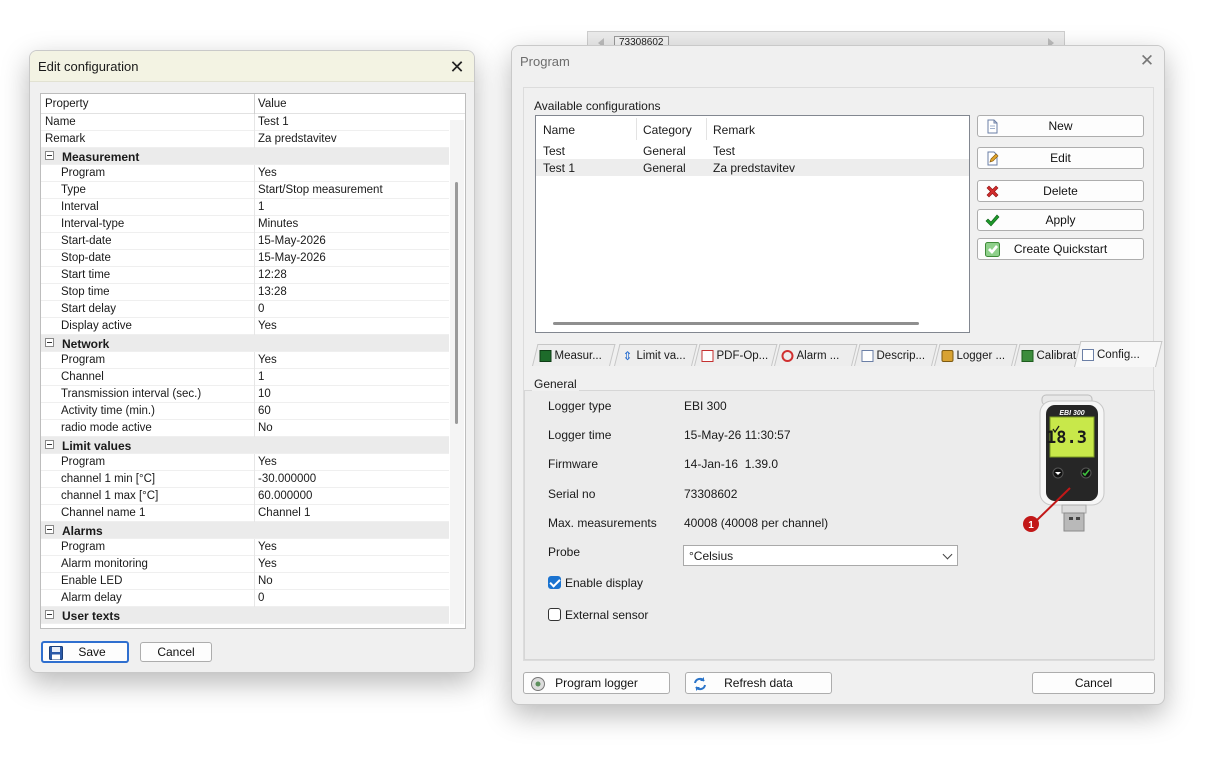 Image resolution: width=1214 pixels, height=773 pixels. I want to click on property-row: Start time 12:28, so click(245, 275).